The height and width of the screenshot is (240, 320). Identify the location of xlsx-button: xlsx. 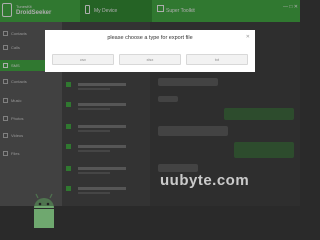
(150, 59).